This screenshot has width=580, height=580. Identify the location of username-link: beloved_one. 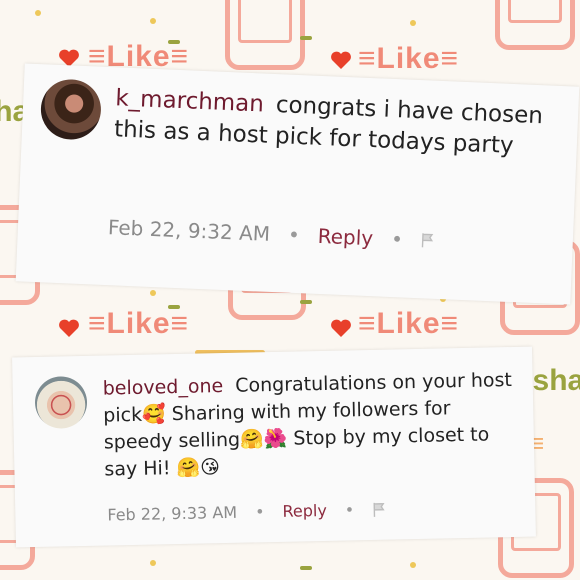
(163, 387).